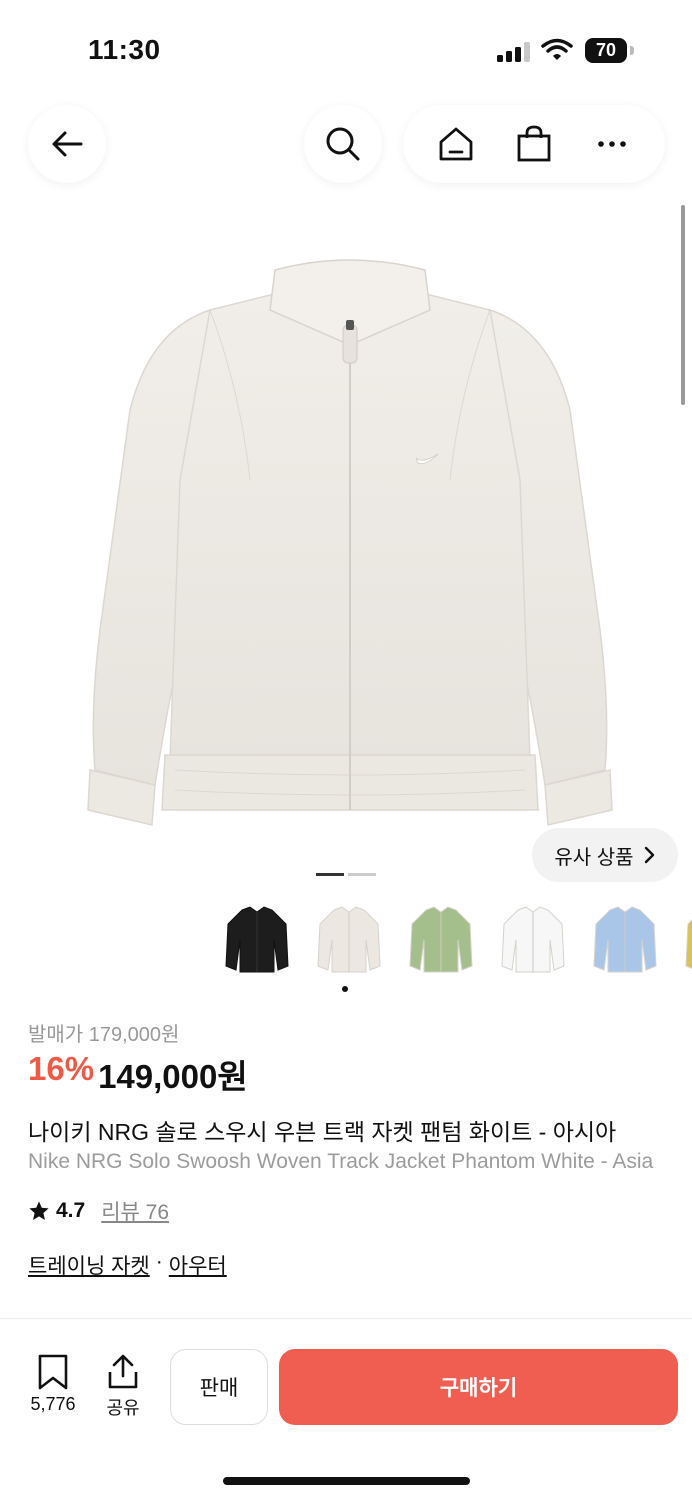  I want to click on color-thumb-phantom, so click(349, 940).